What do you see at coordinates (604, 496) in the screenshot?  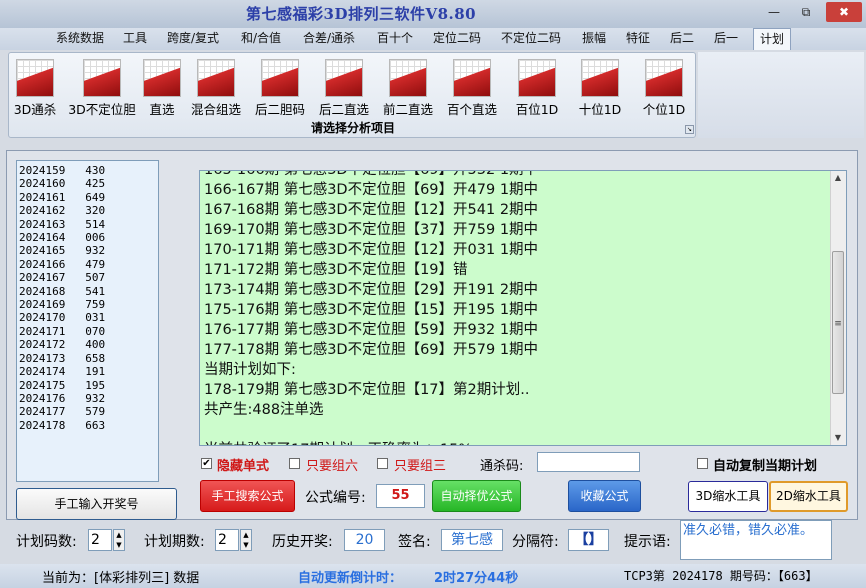 I see `favorite-formula-button: 收藏公式` at bounding box center [604, 496].